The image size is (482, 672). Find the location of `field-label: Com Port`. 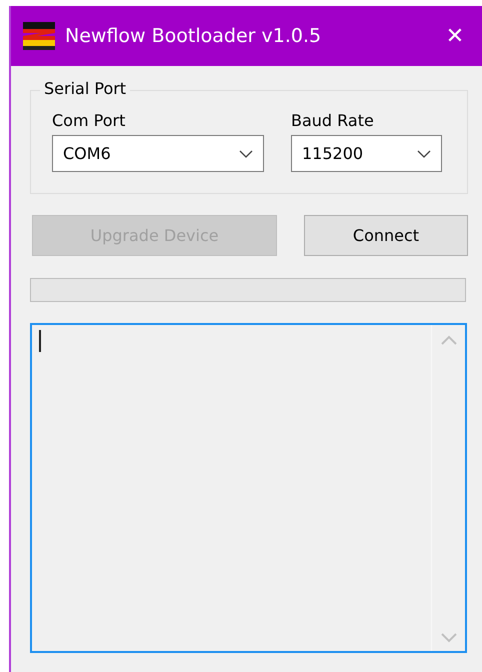

field-label: Com Port is located at coordinates (89, 120).